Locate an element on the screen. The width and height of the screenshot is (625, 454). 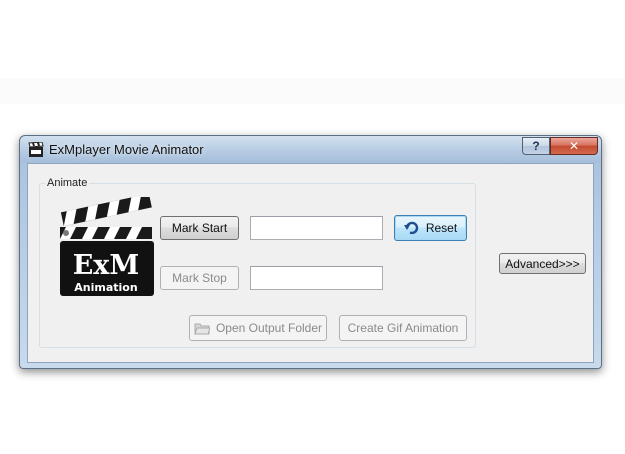
create-gif-button: Create Gif Animation is located at coordinates (403, 328).